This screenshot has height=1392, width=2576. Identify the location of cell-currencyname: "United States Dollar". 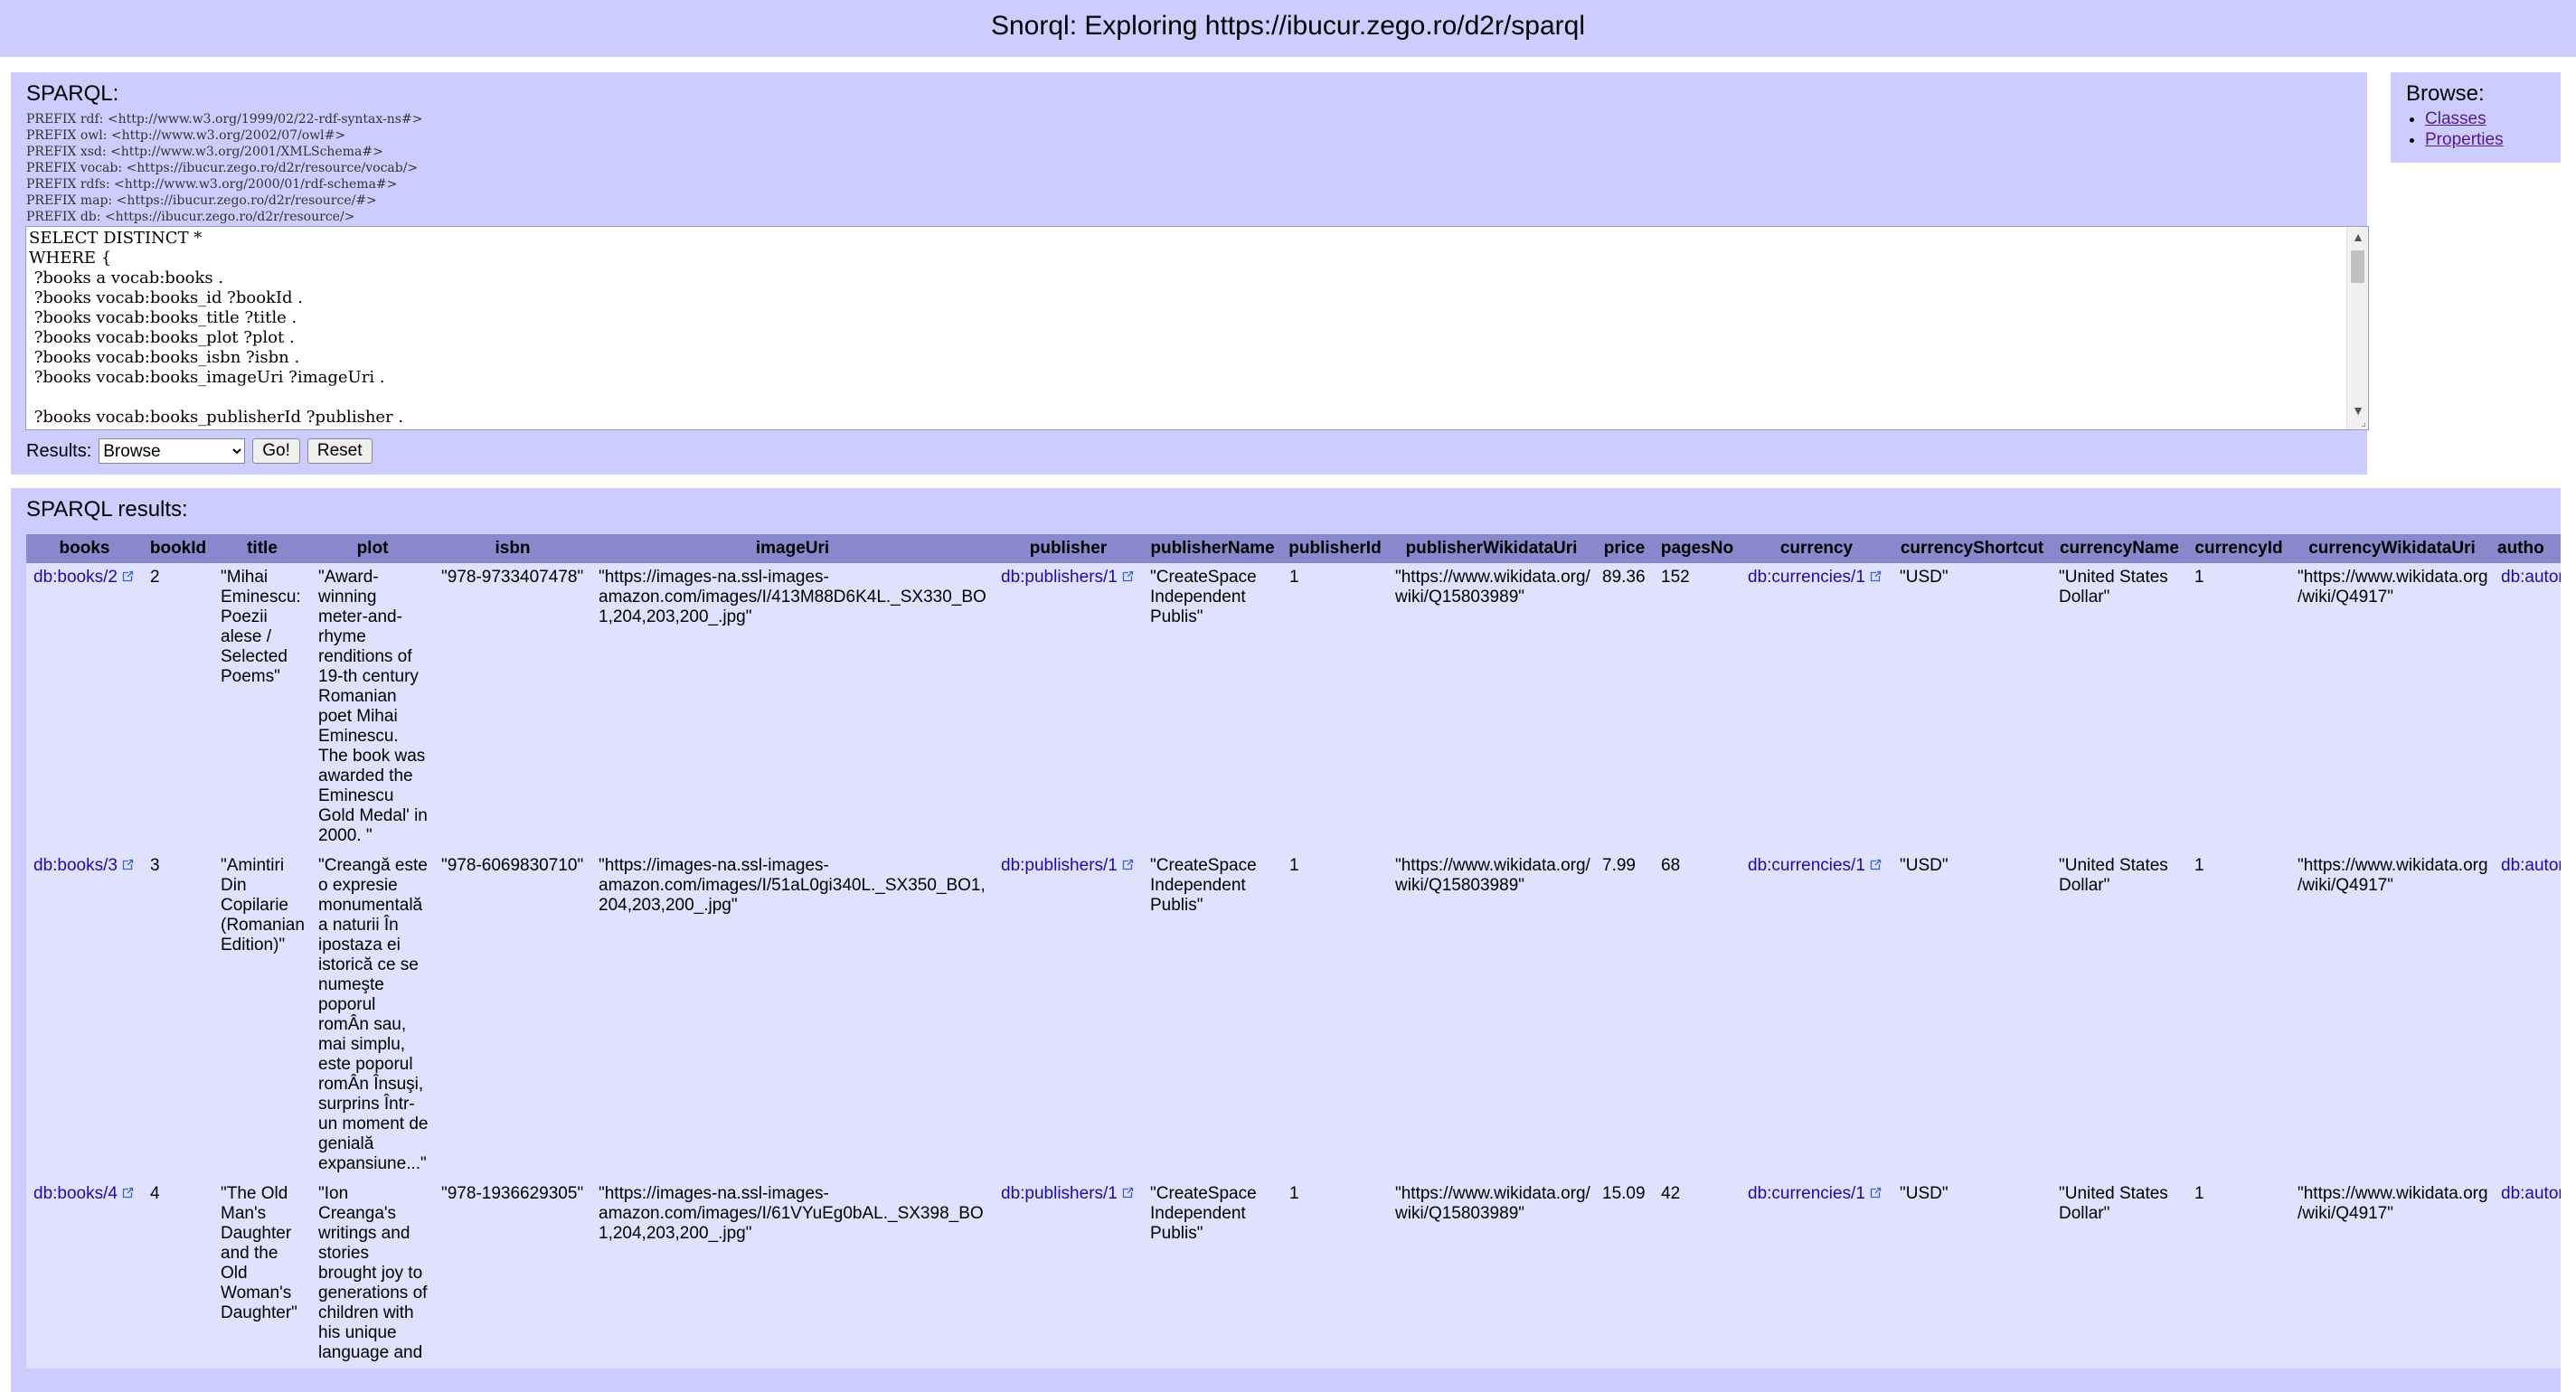
(2119, 1274).